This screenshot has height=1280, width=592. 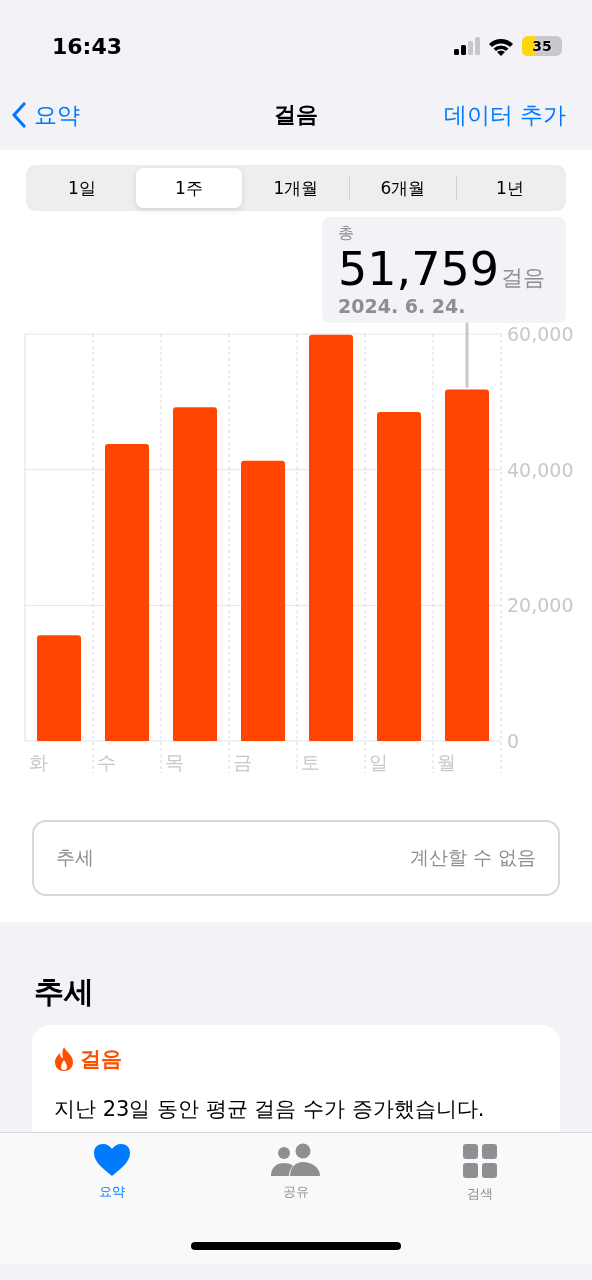 I want to click on people-icon, so click(x=296, y=1159).